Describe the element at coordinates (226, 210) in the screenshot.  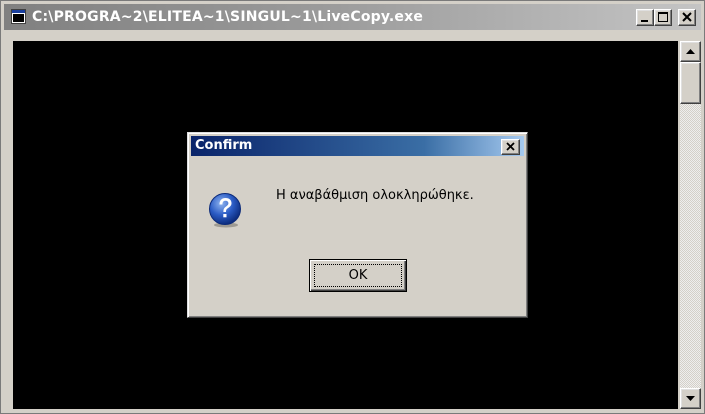
I see `question-icon` at that location.